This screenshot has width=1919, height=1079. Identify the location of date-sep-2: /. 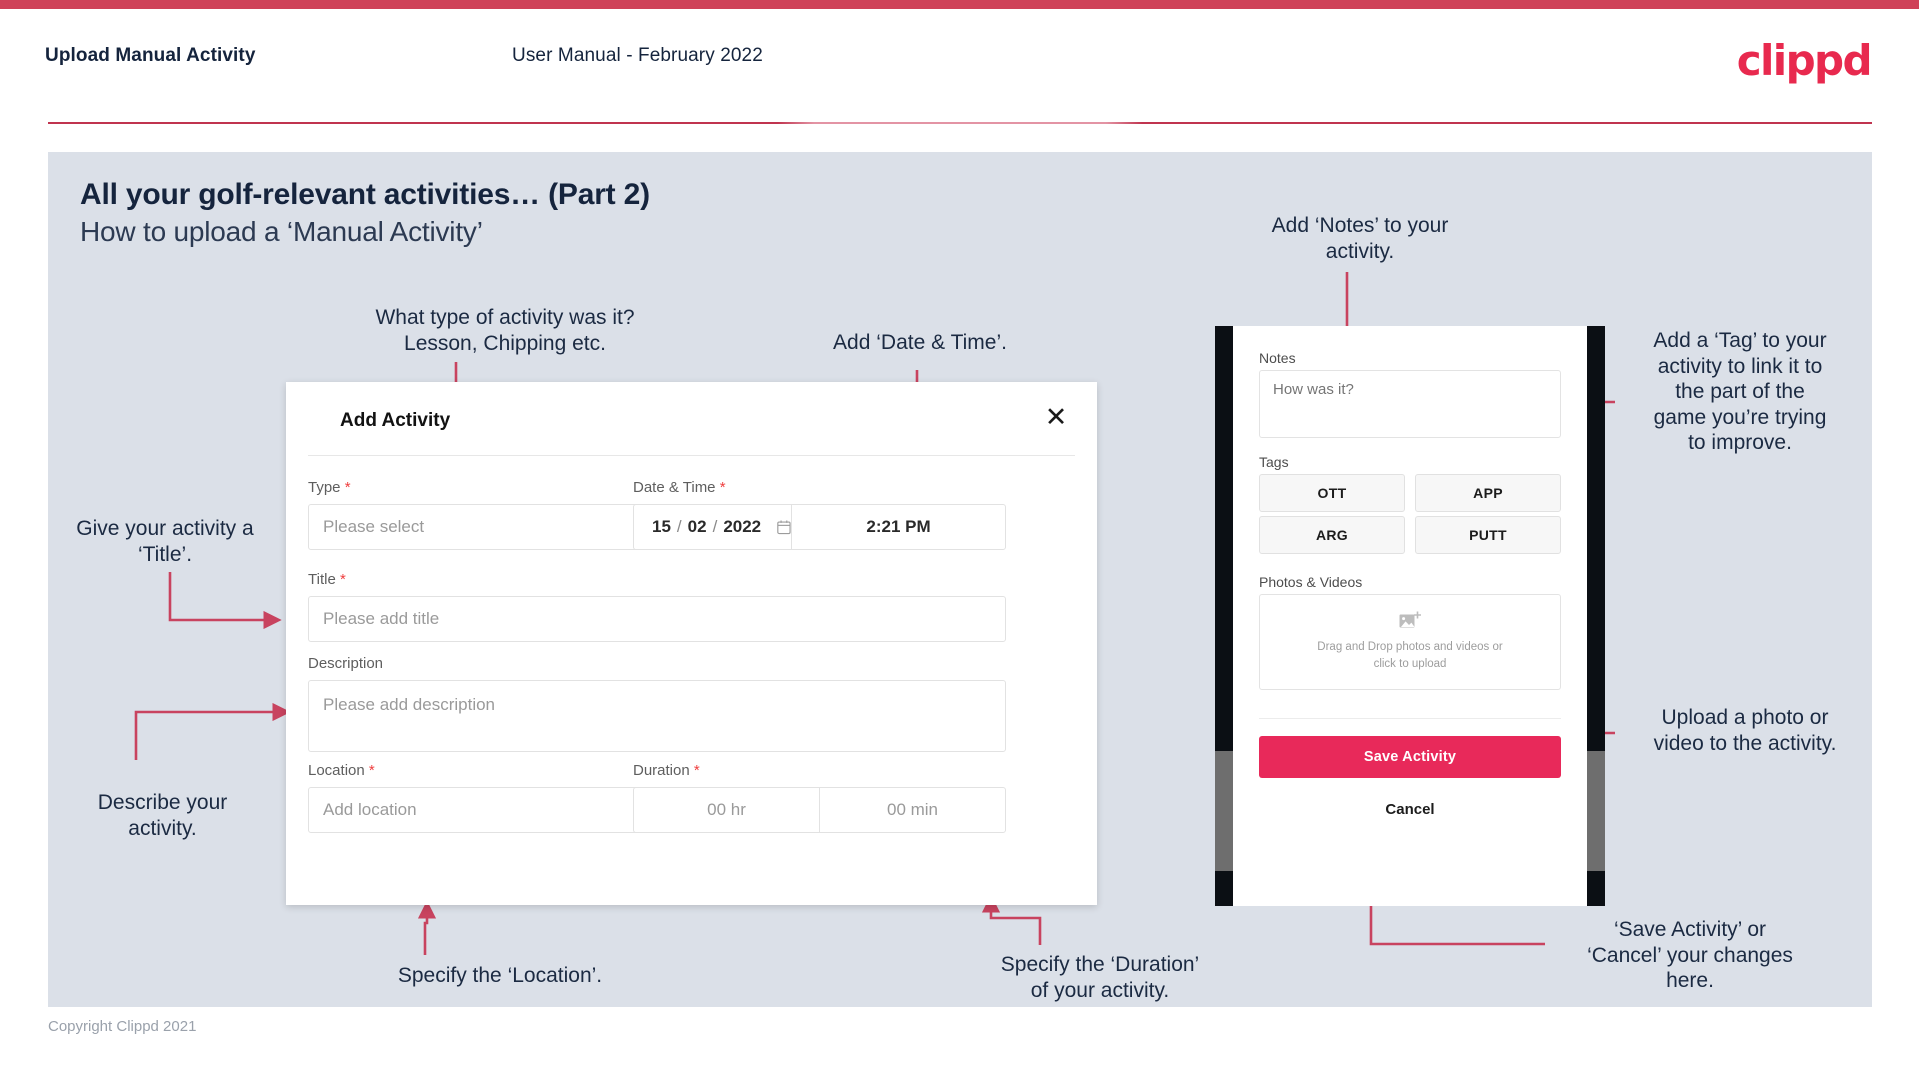
(715, 526).